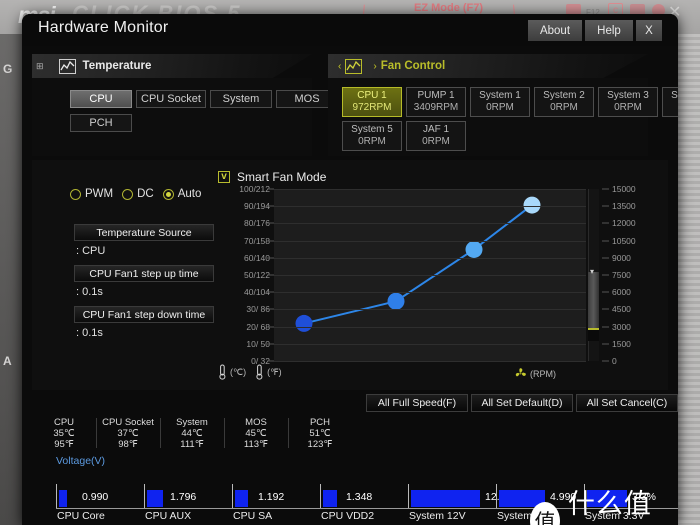  I want to click on chart-y-tick-right: 9000, so click(621, 257).